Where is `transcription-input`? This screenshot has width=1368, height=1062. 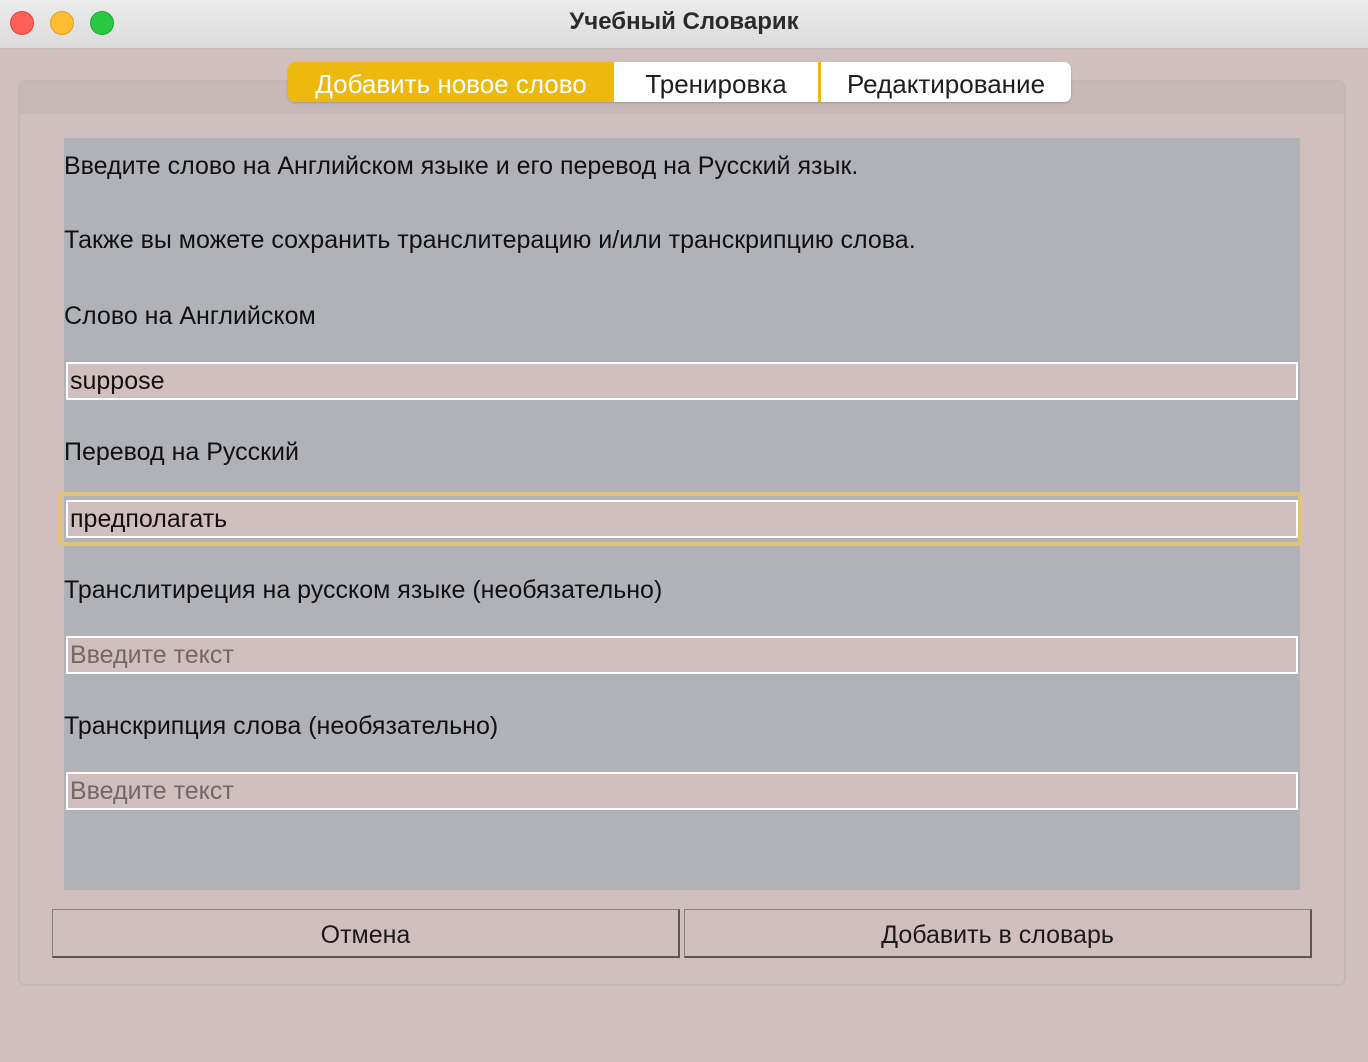 transcription-input is located at coordinates (682, 791).